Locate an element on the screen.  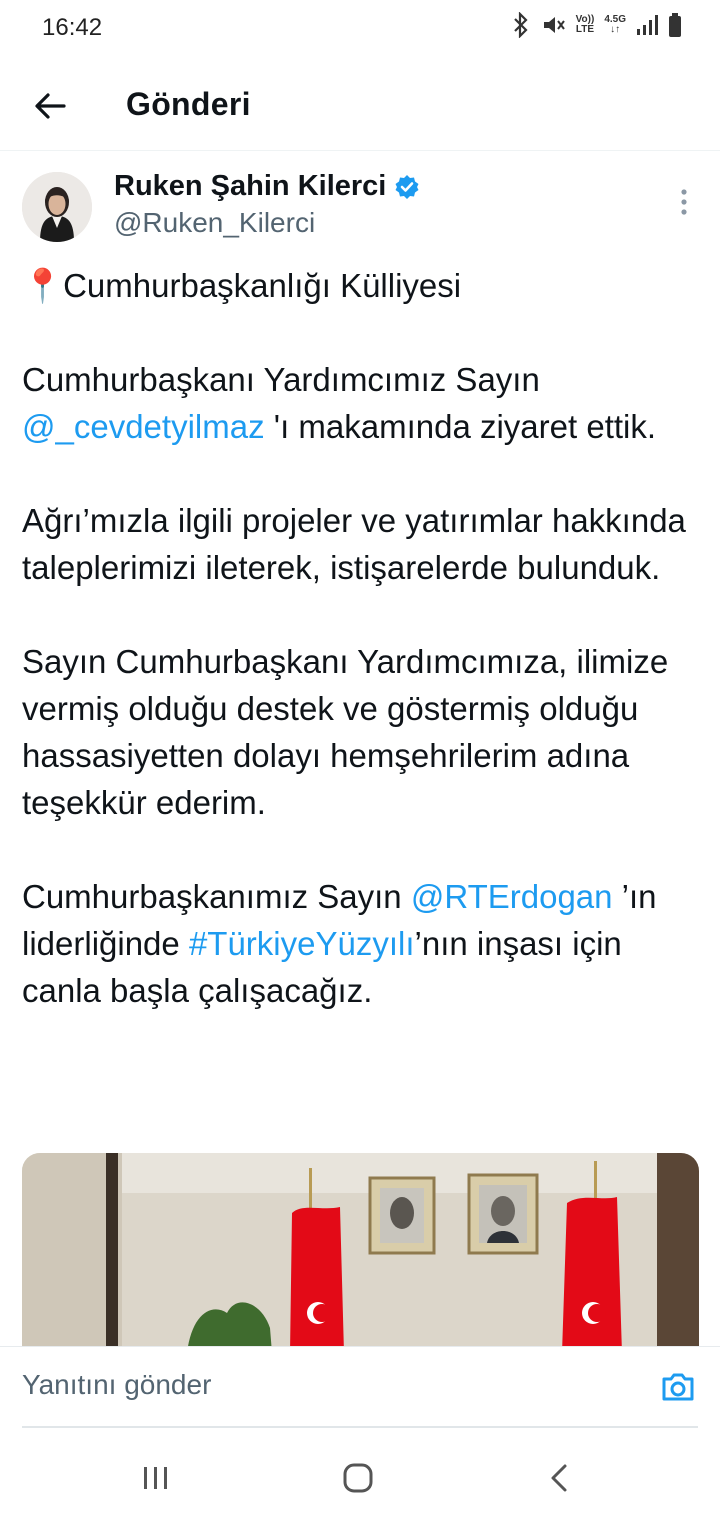
more-vertical-icon is located at coordinates (684, 202).